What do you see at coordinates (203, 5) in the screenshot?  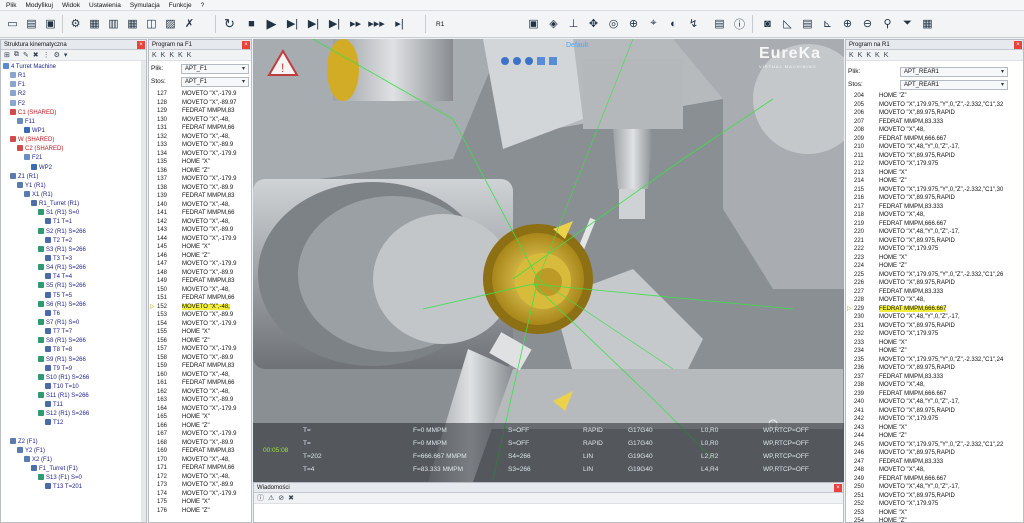 I see `menu-item: ?` at bounding box center [203, 5].